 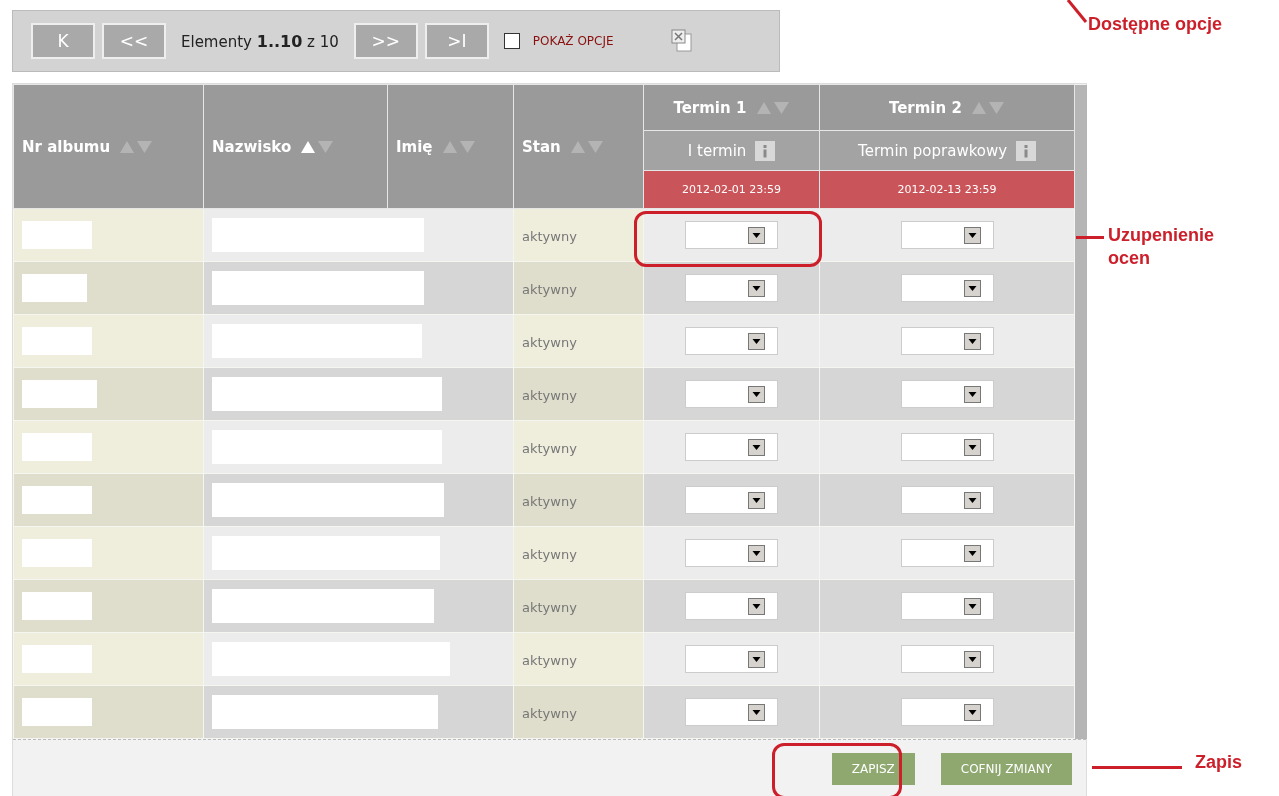 I want to click on column-title: Imię, so click(x=414, y=146).